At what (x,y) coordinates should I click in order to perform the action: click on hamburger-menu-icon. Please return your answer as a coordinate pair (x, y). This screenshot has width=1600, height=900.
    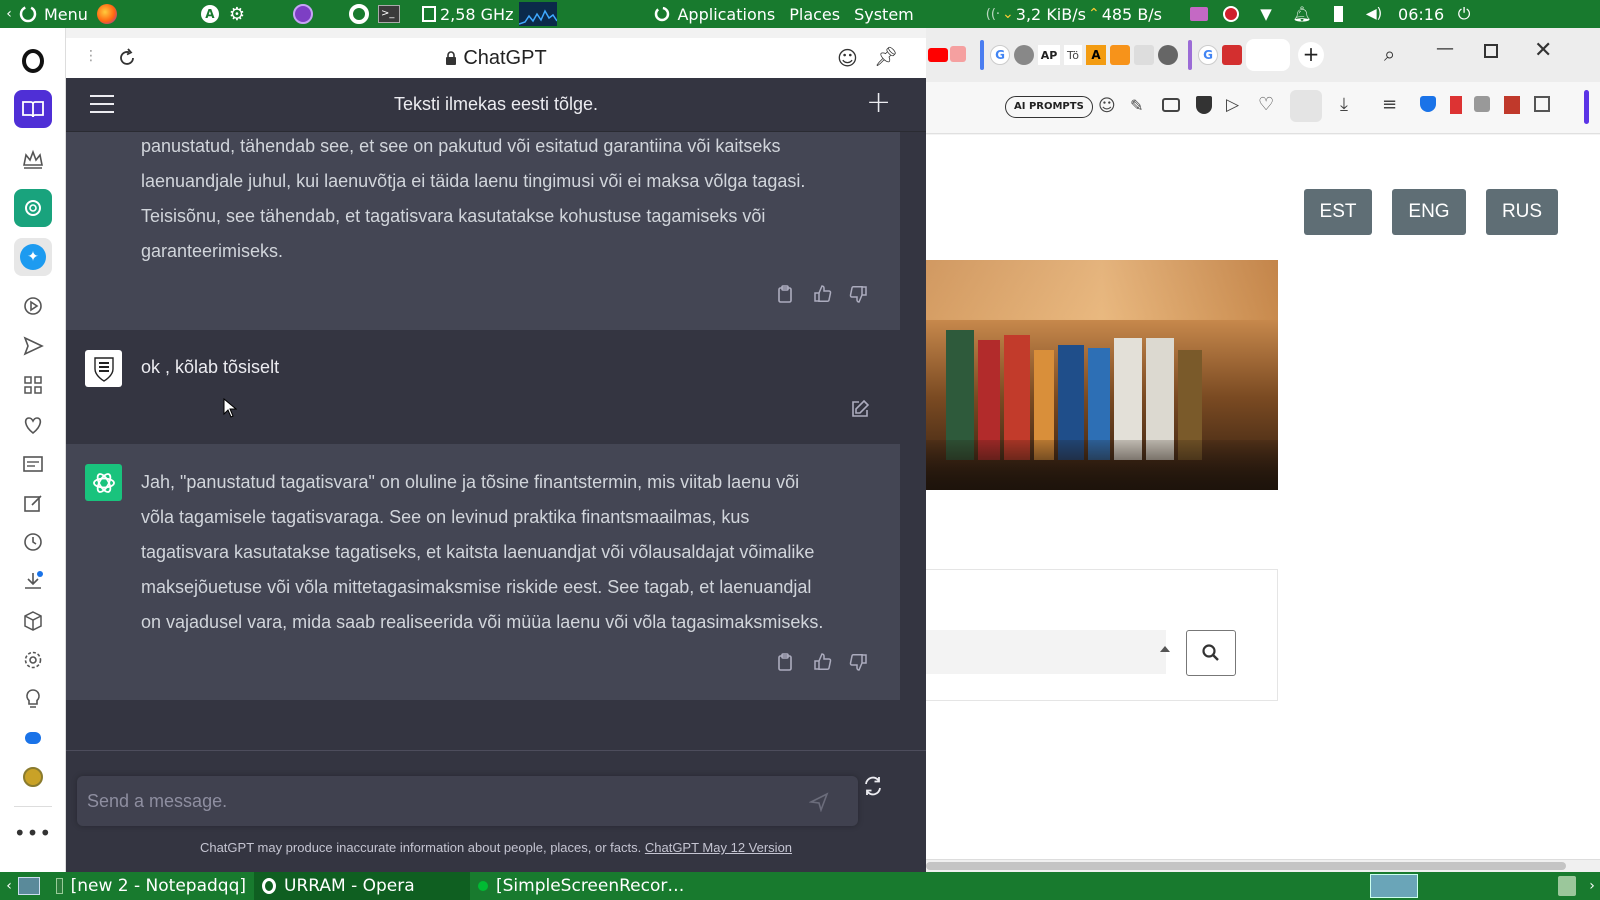
    Looking at the image, I should click on (102, 104).